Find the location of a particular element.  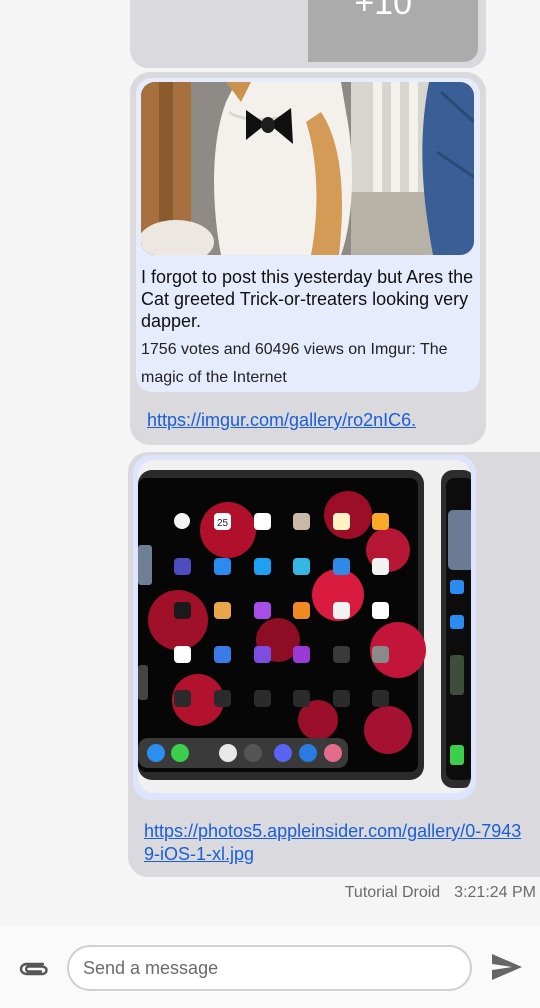

calendar-day-number: 25 is located at coordinates (223, 523).